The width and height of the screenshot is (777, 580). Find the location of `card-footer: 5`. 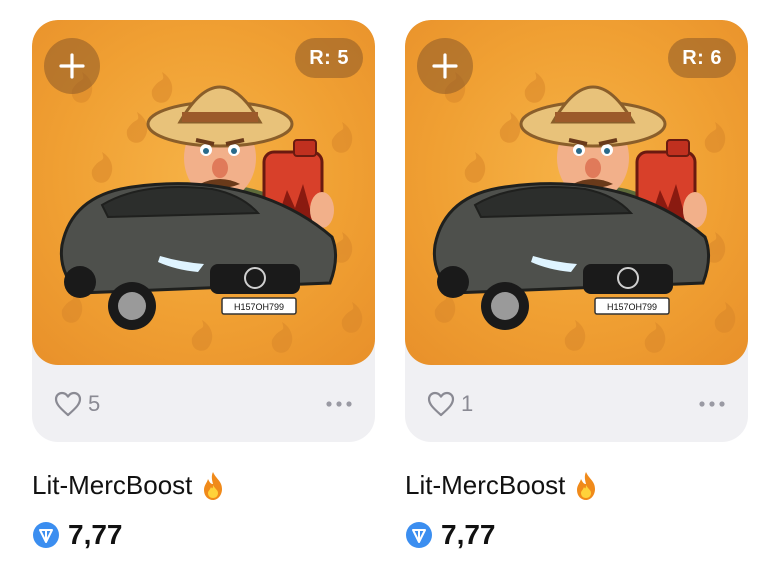

card-footer: 5 is located at coordinates (203, 403).